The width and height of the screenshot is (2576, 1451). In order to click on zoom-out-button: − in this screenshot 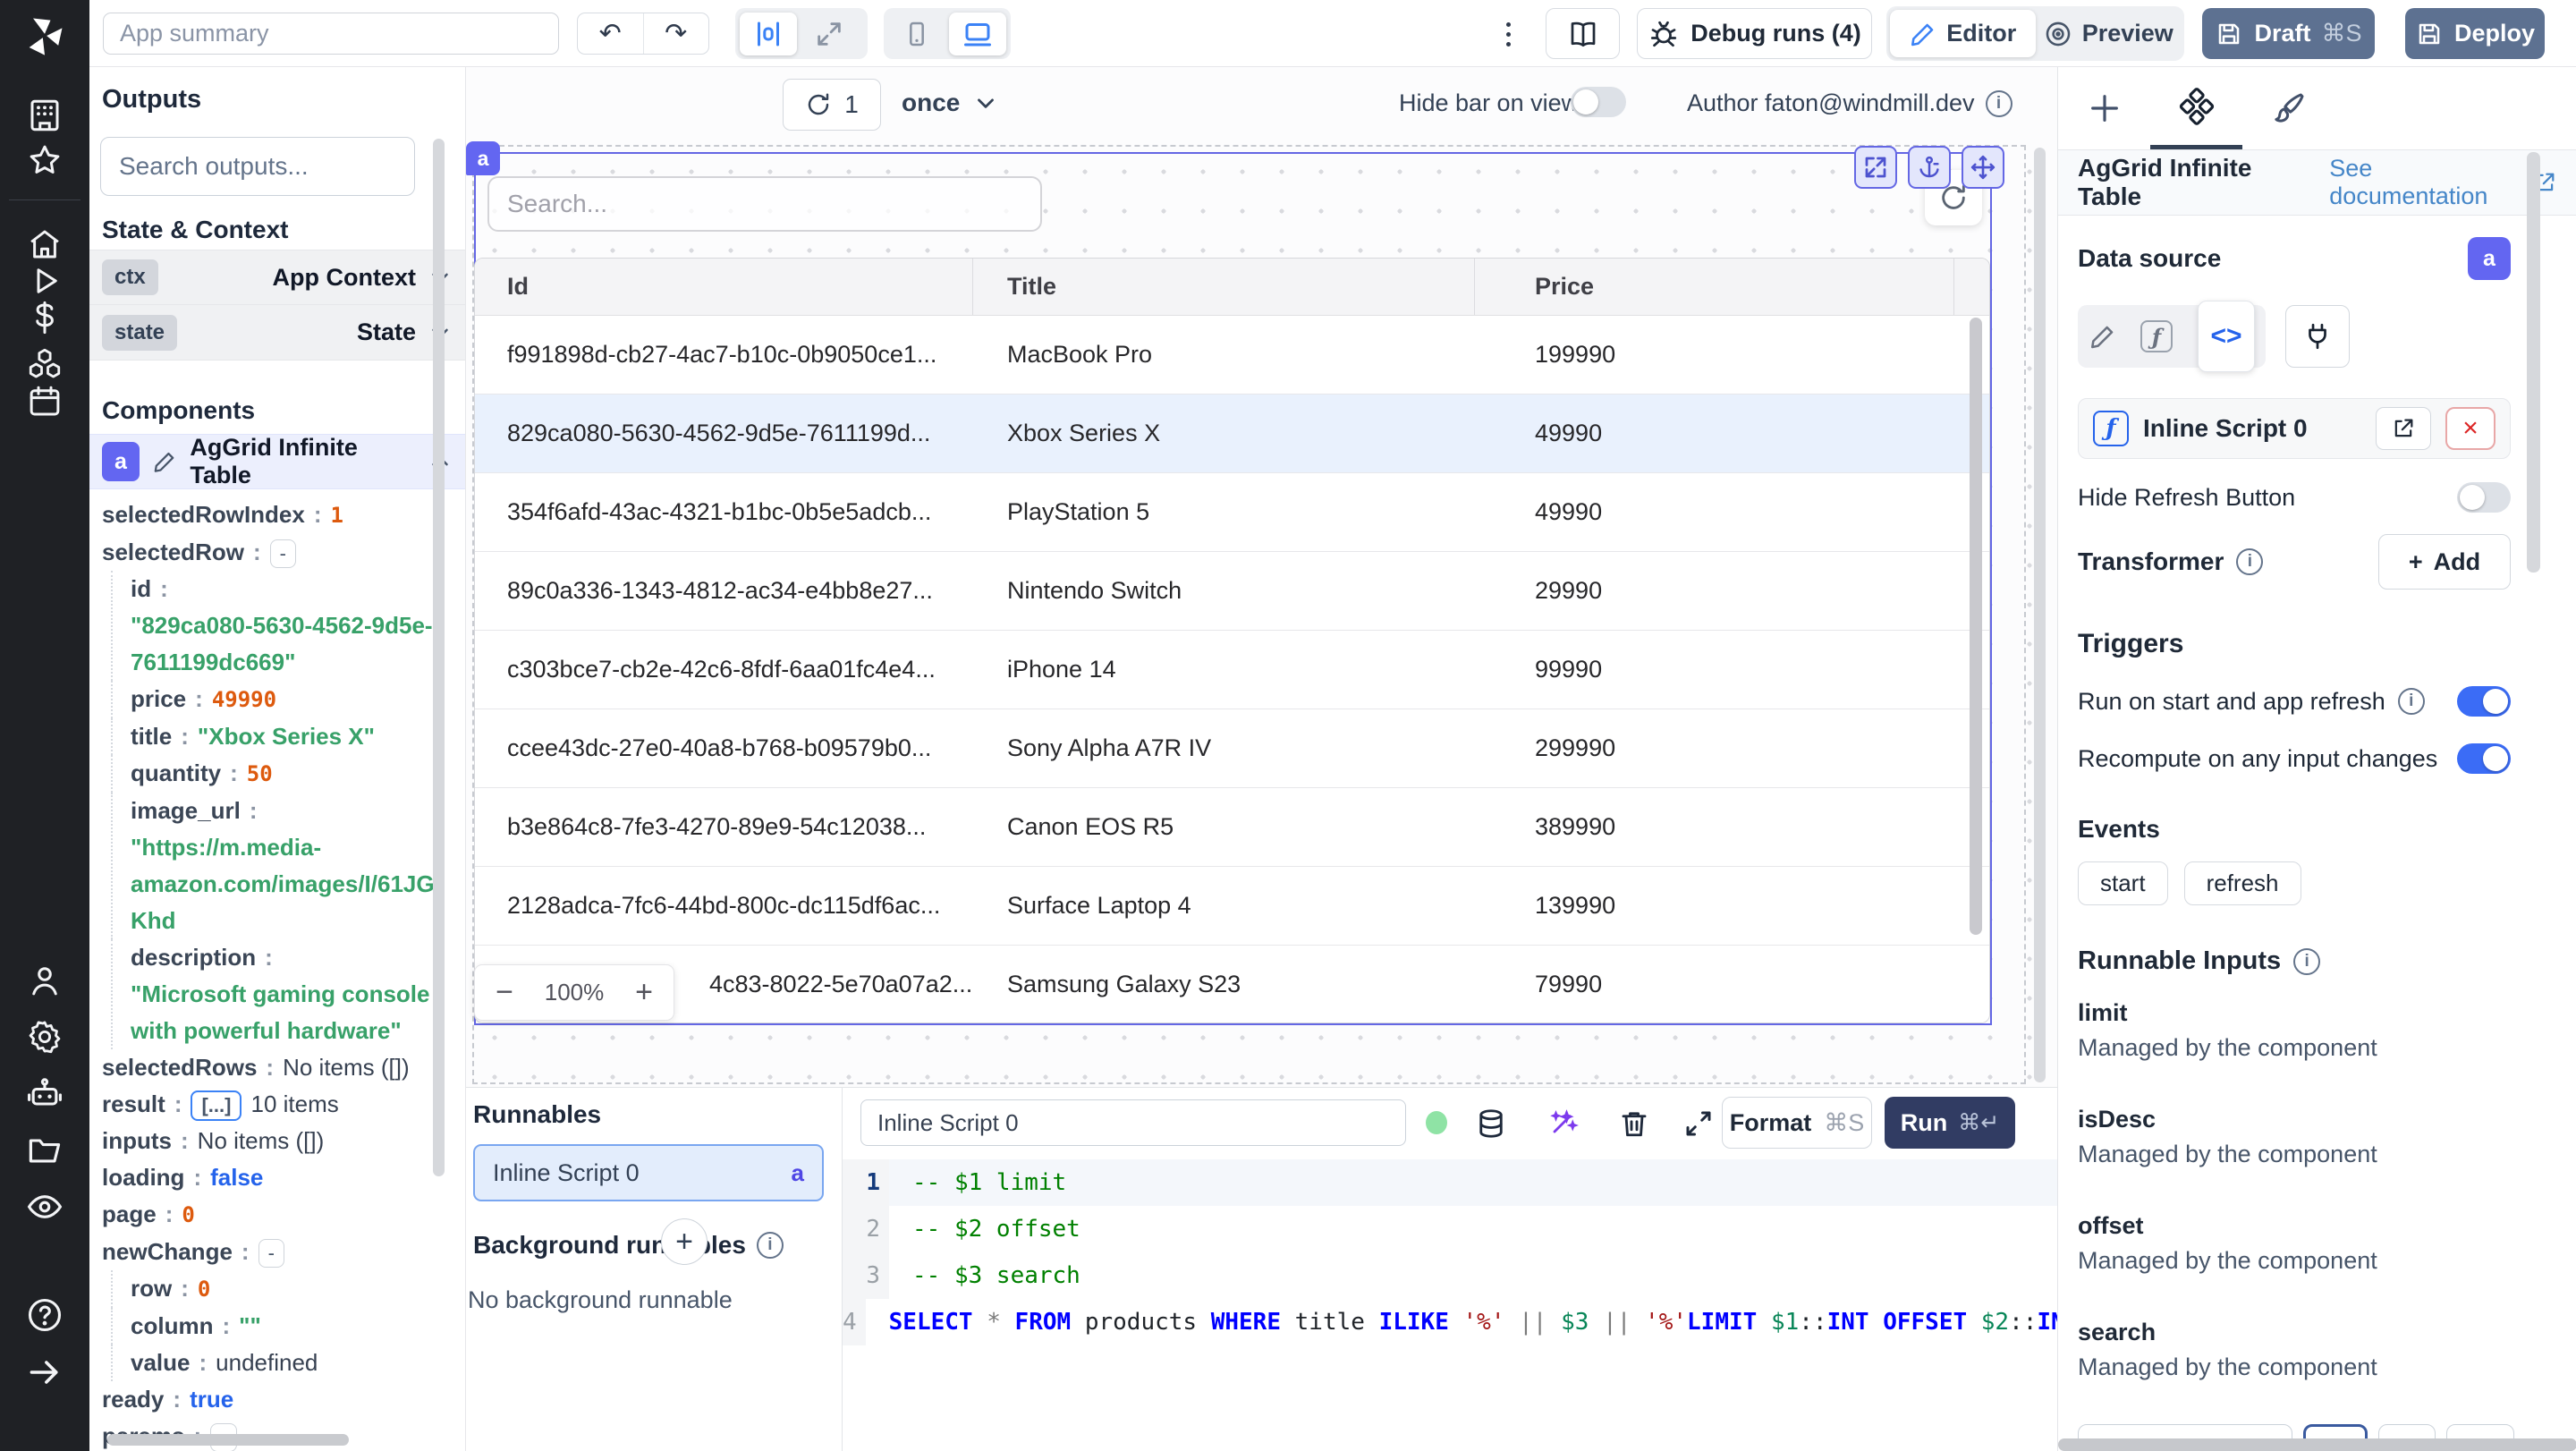, I will do `click(504, 992)`.